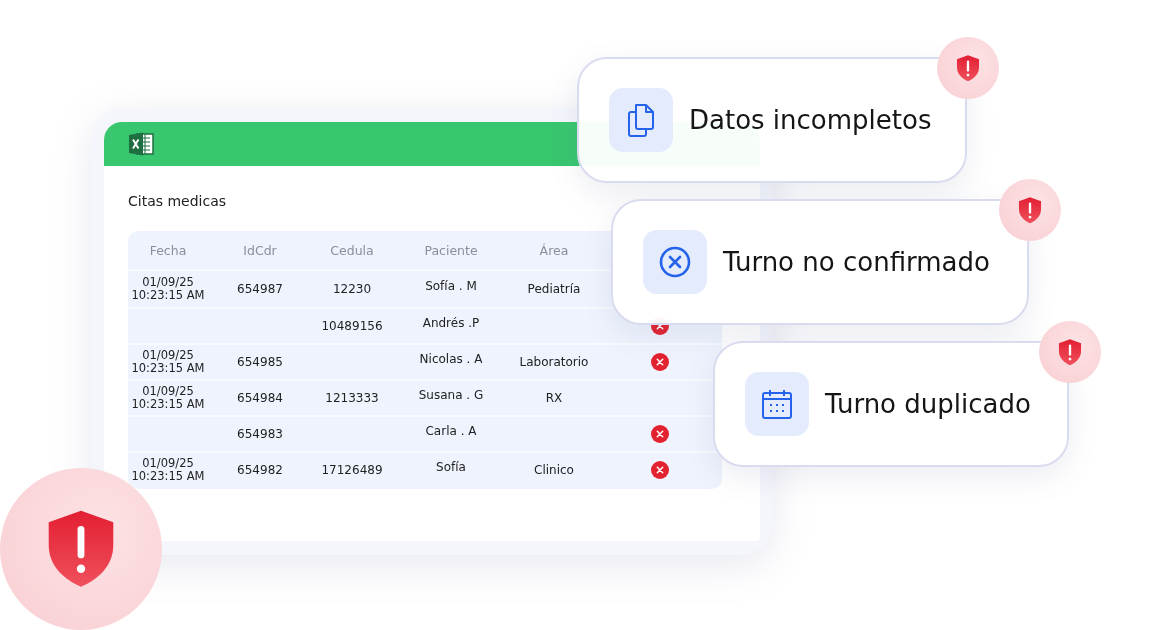 The height and width of the screenshot is (630, 1154). What do you see at coordinates (352, 326) in the screenshot?
I see `table-cell: 10489156` at bounding box center [352, 326].